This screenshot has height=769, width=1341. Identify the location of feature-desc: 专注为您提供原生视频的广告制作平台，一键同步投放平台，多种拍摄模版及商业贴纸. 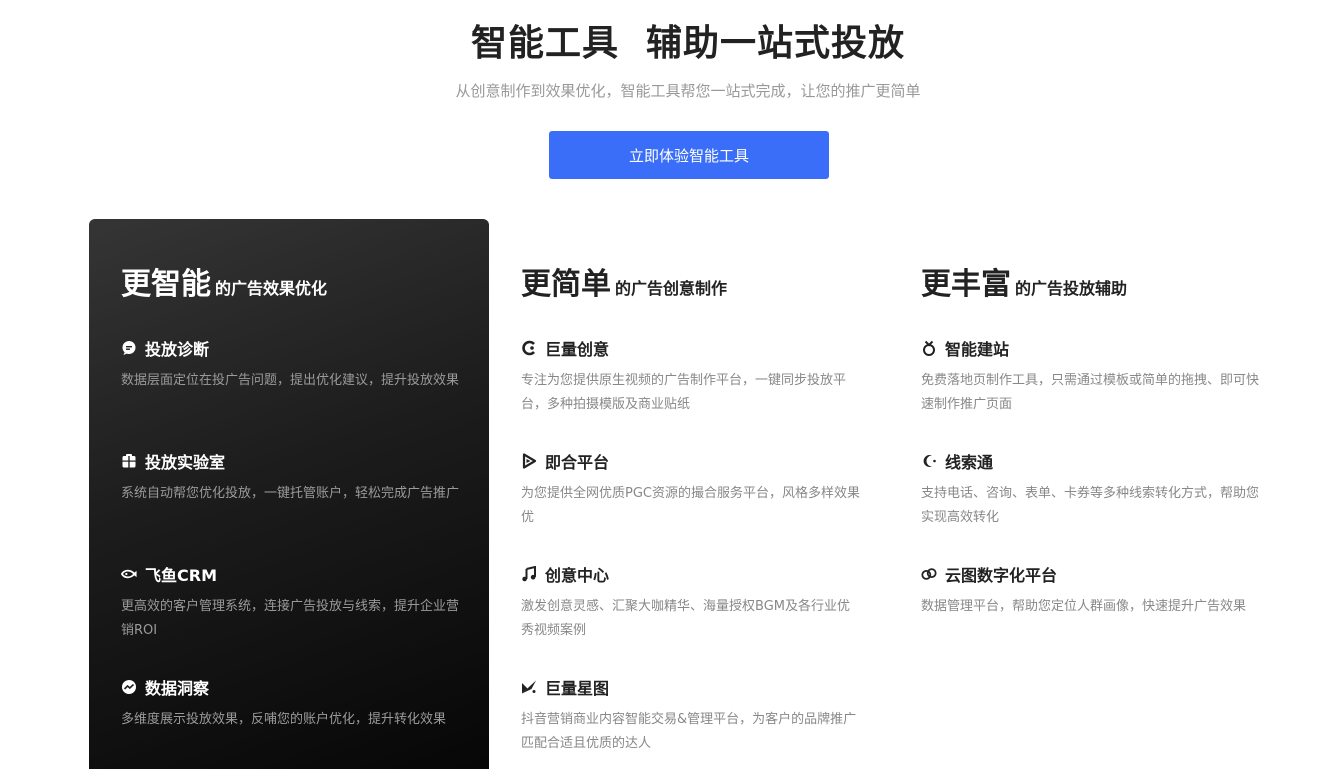
(684, 392).